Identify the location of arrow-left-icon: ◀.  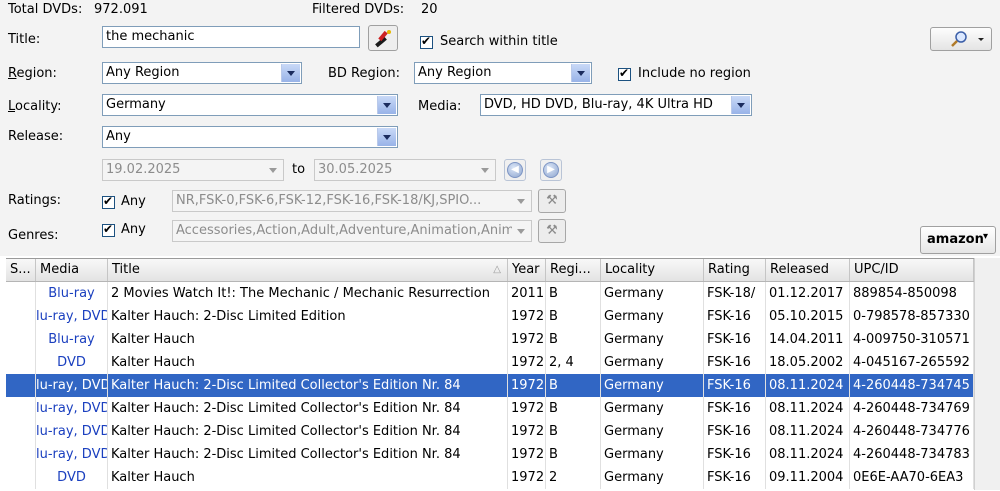
(515, 170).